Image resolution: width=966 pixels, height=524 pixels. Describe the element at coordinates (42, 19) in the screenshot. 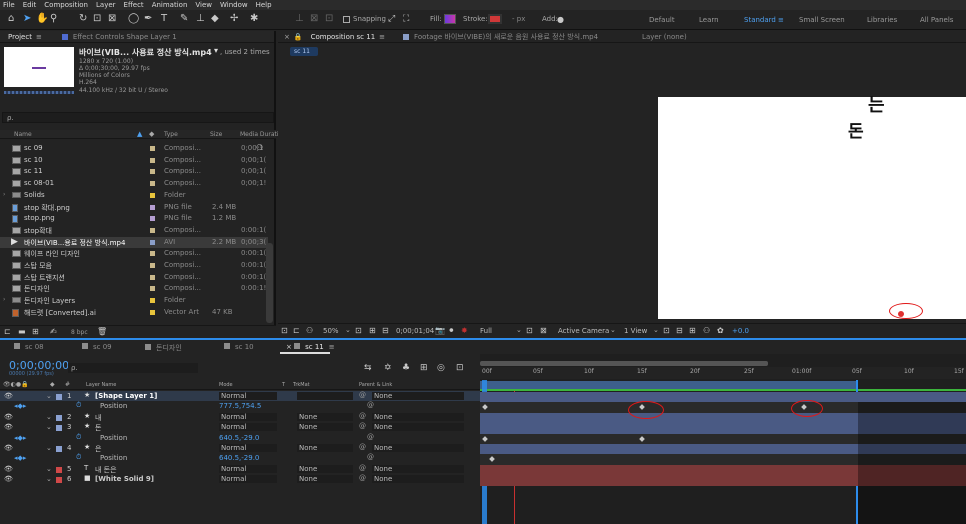

I see `hand-tool-icon: ✋` at that location.